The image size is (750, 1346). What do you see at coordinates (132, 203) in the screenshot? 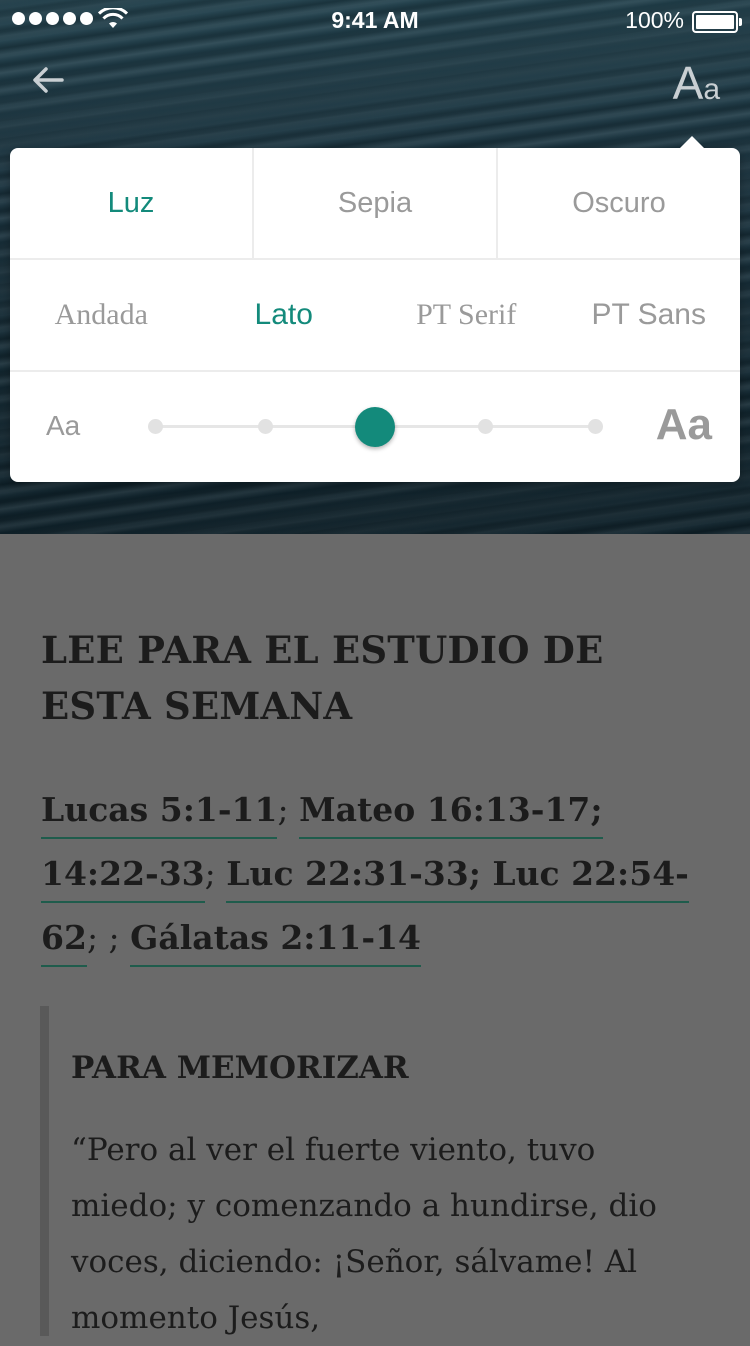
I see `theme-option-luz: Luz` at bounding box center [132, 203].